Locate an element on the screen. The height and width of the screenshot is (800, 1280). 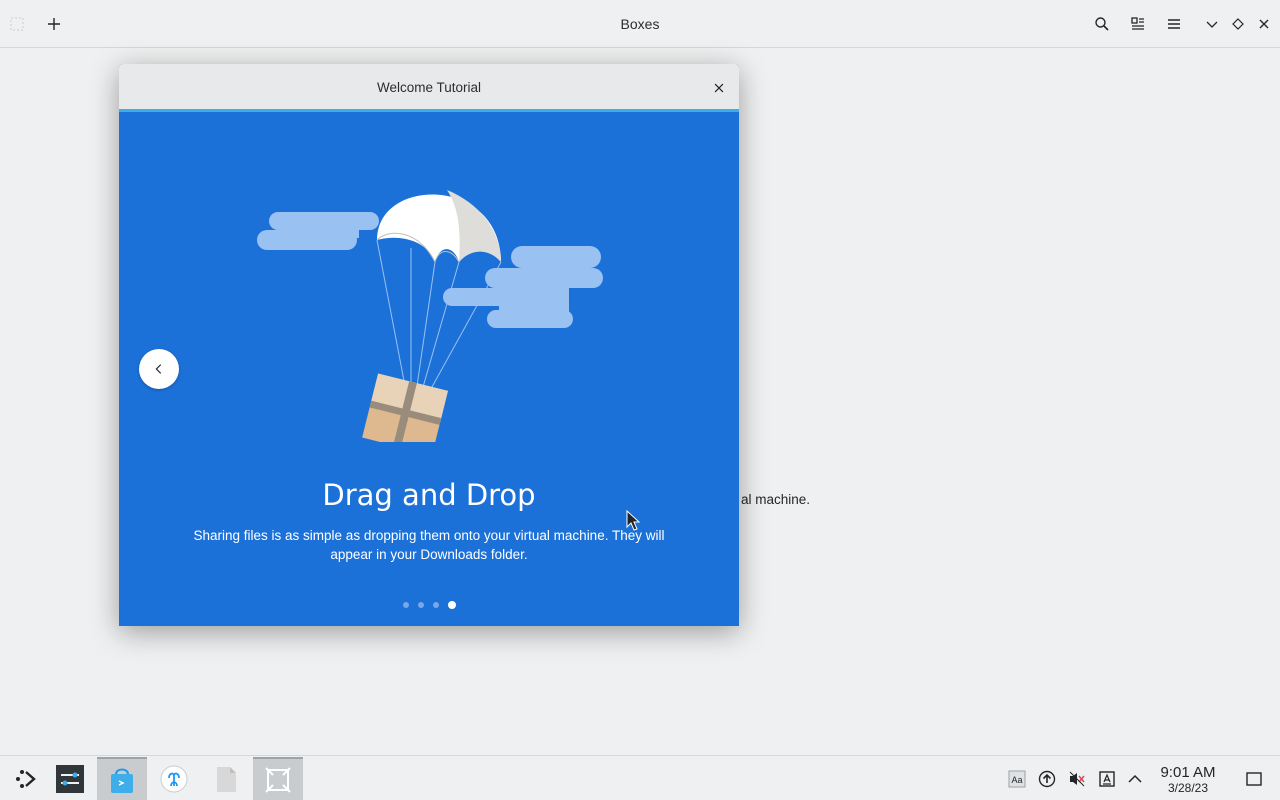
shopping-bag-icon is located at coordinates (122, 780).